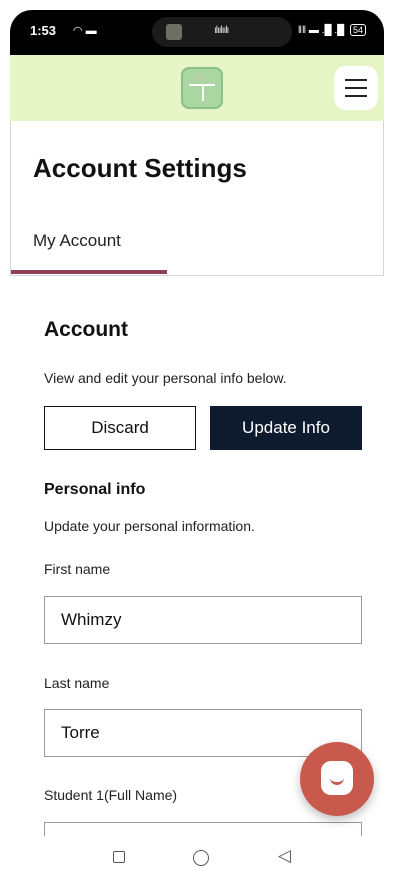 This screenshot has width=394, height=871. I want to click on app-header: ☆, so click(197, 88).